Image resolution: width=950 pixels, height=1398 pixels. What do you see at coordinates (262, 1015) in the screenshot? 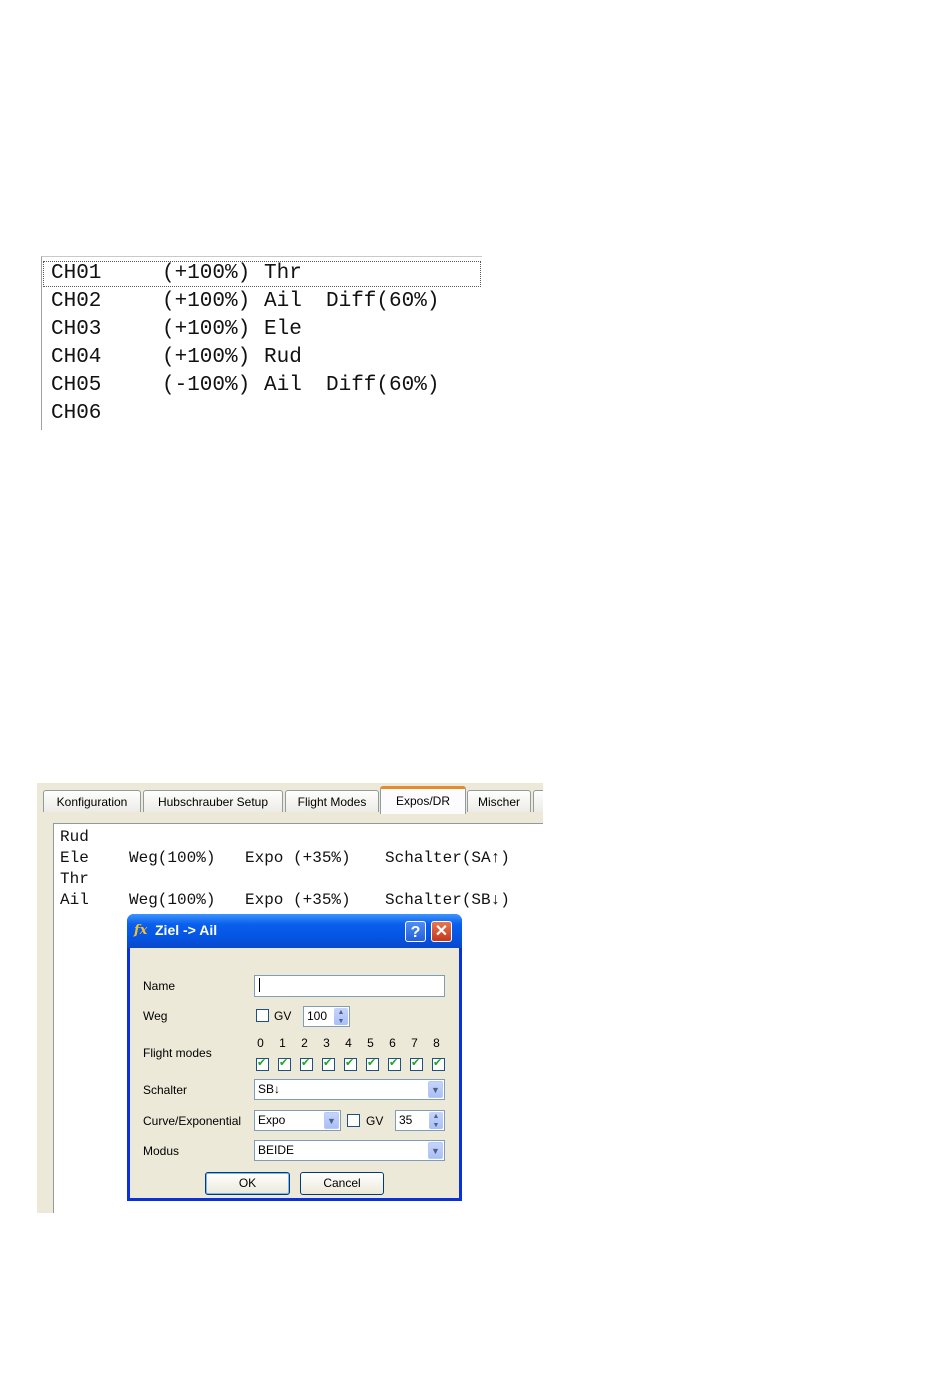
I see `weg-gv-checkbox` at bounding box center [262, 1015].